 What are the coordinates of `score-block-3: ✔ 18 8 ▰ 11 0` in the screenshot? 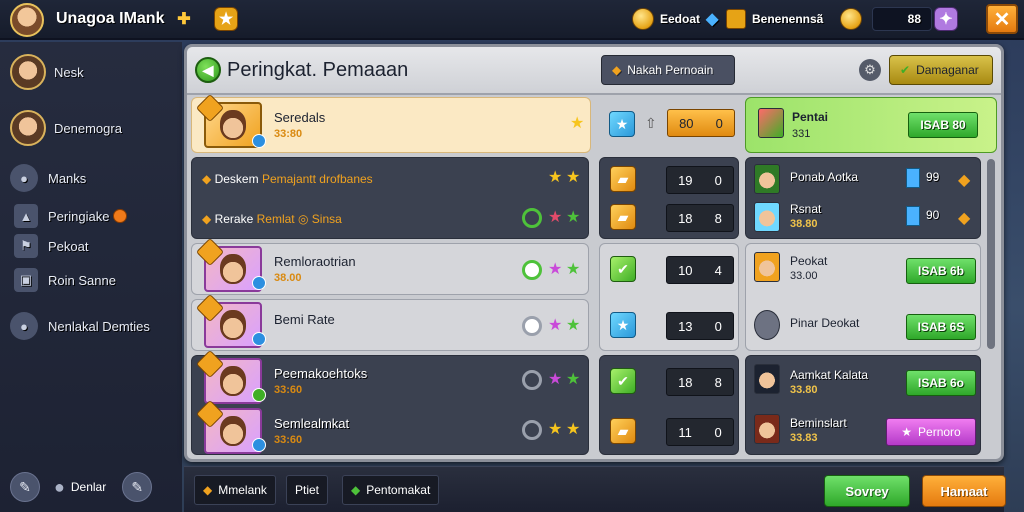 It's located at (669, 405).